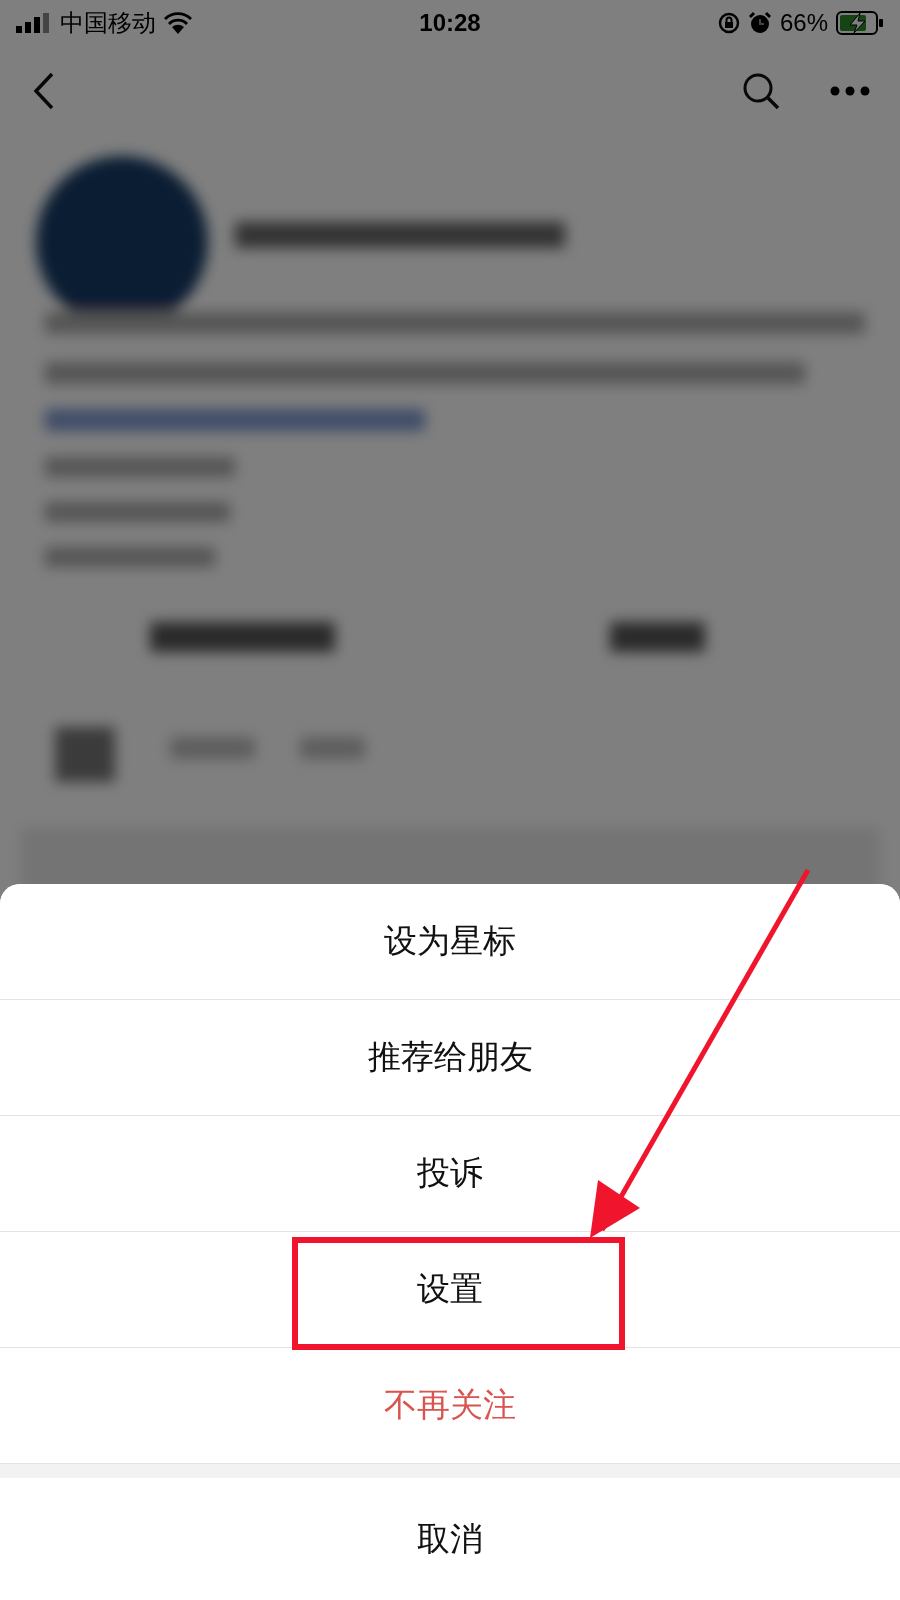 The width and height of the screenshot is (900, 1600). Describe the element at coordinates (450, 1539) in the screenshot. I see `cancel-button: 取消` at that location.